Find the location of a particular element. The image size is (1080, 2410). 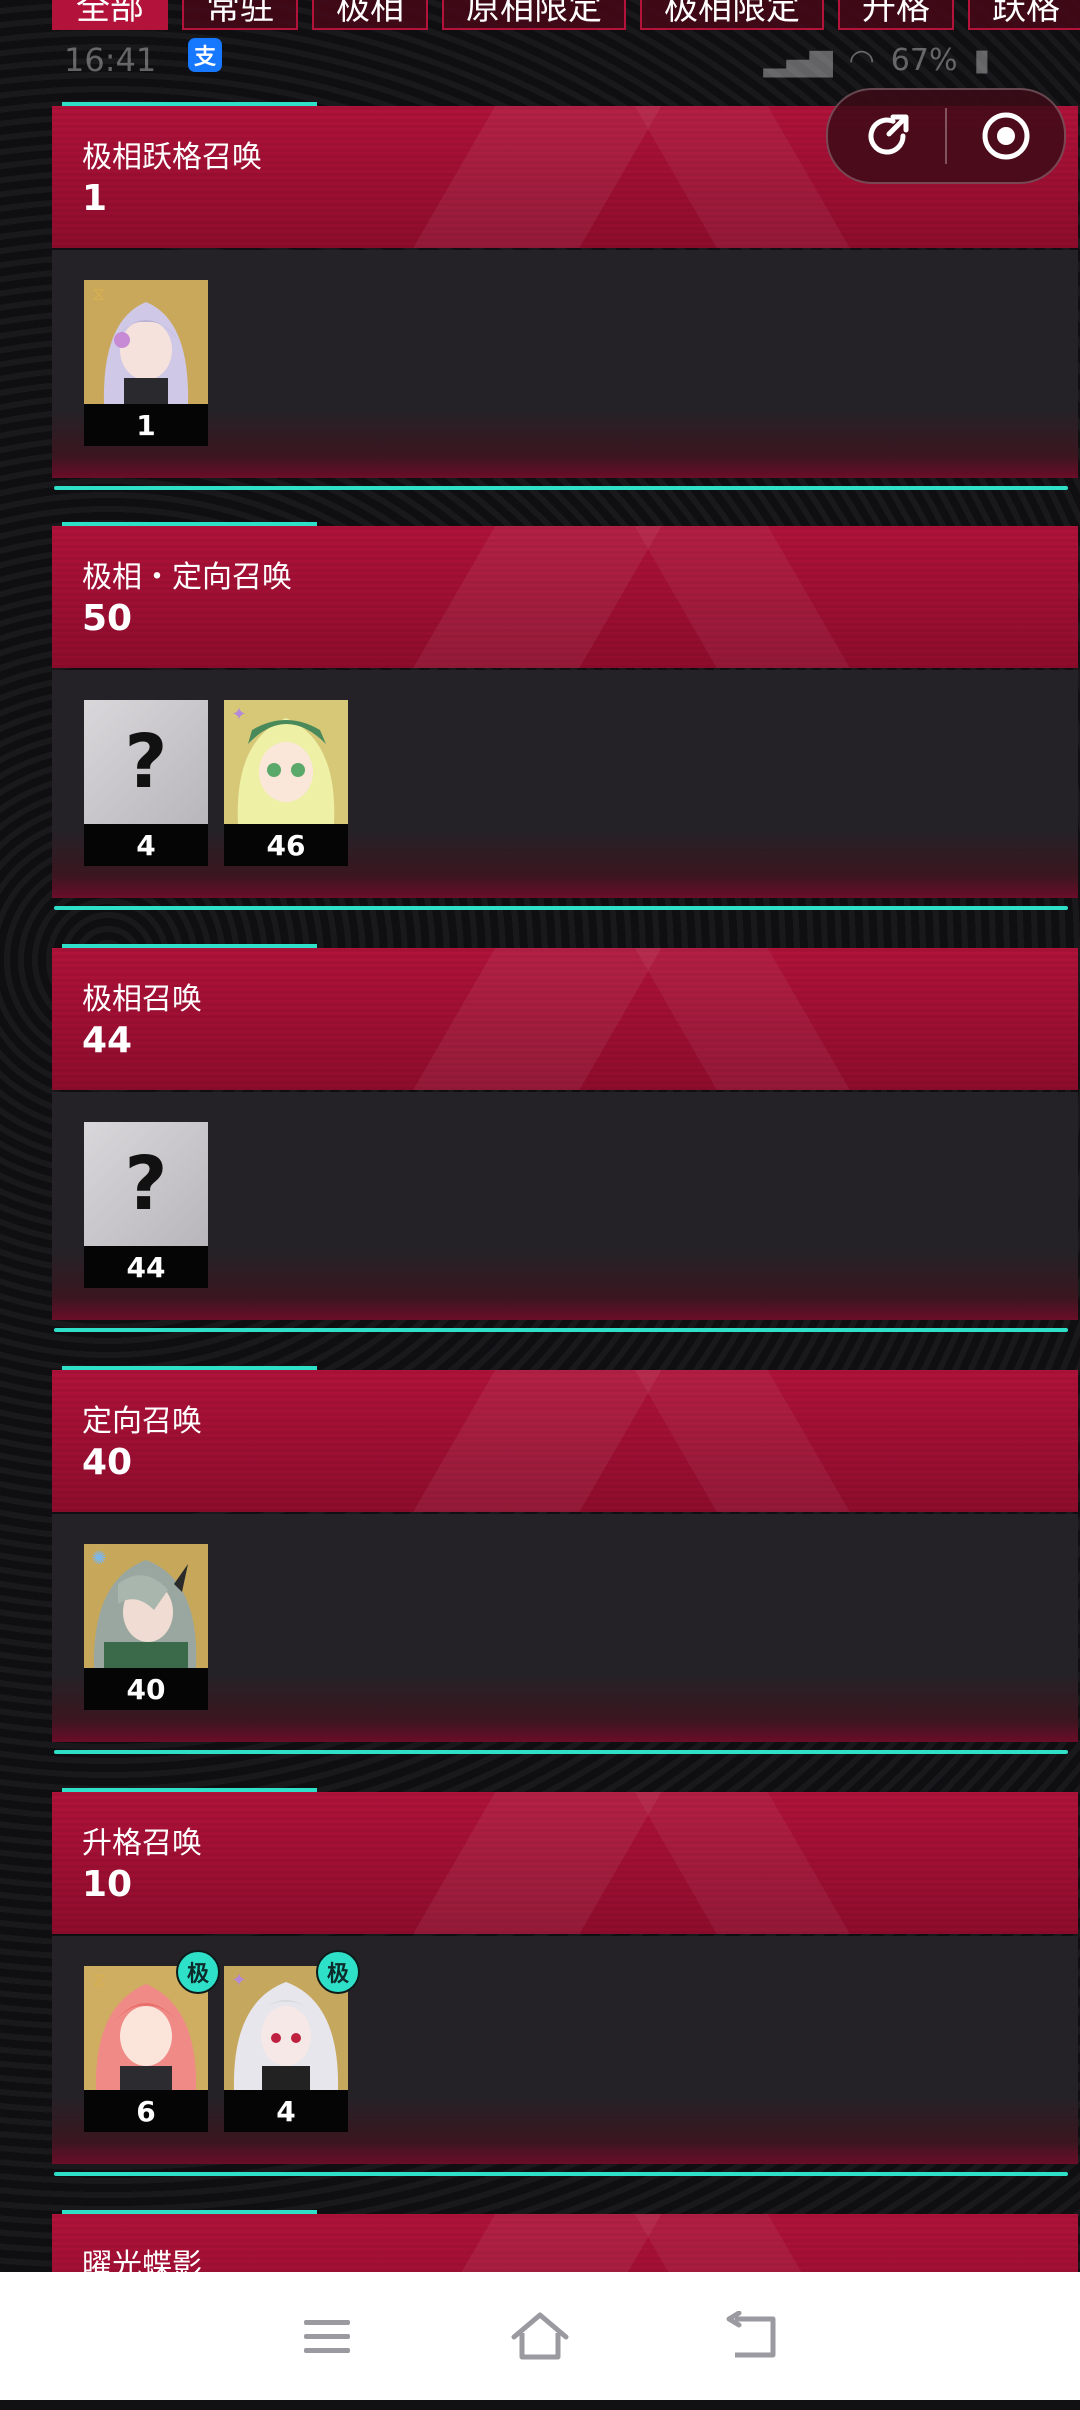

card-count: 44 is located at coordinates (107, 1040).